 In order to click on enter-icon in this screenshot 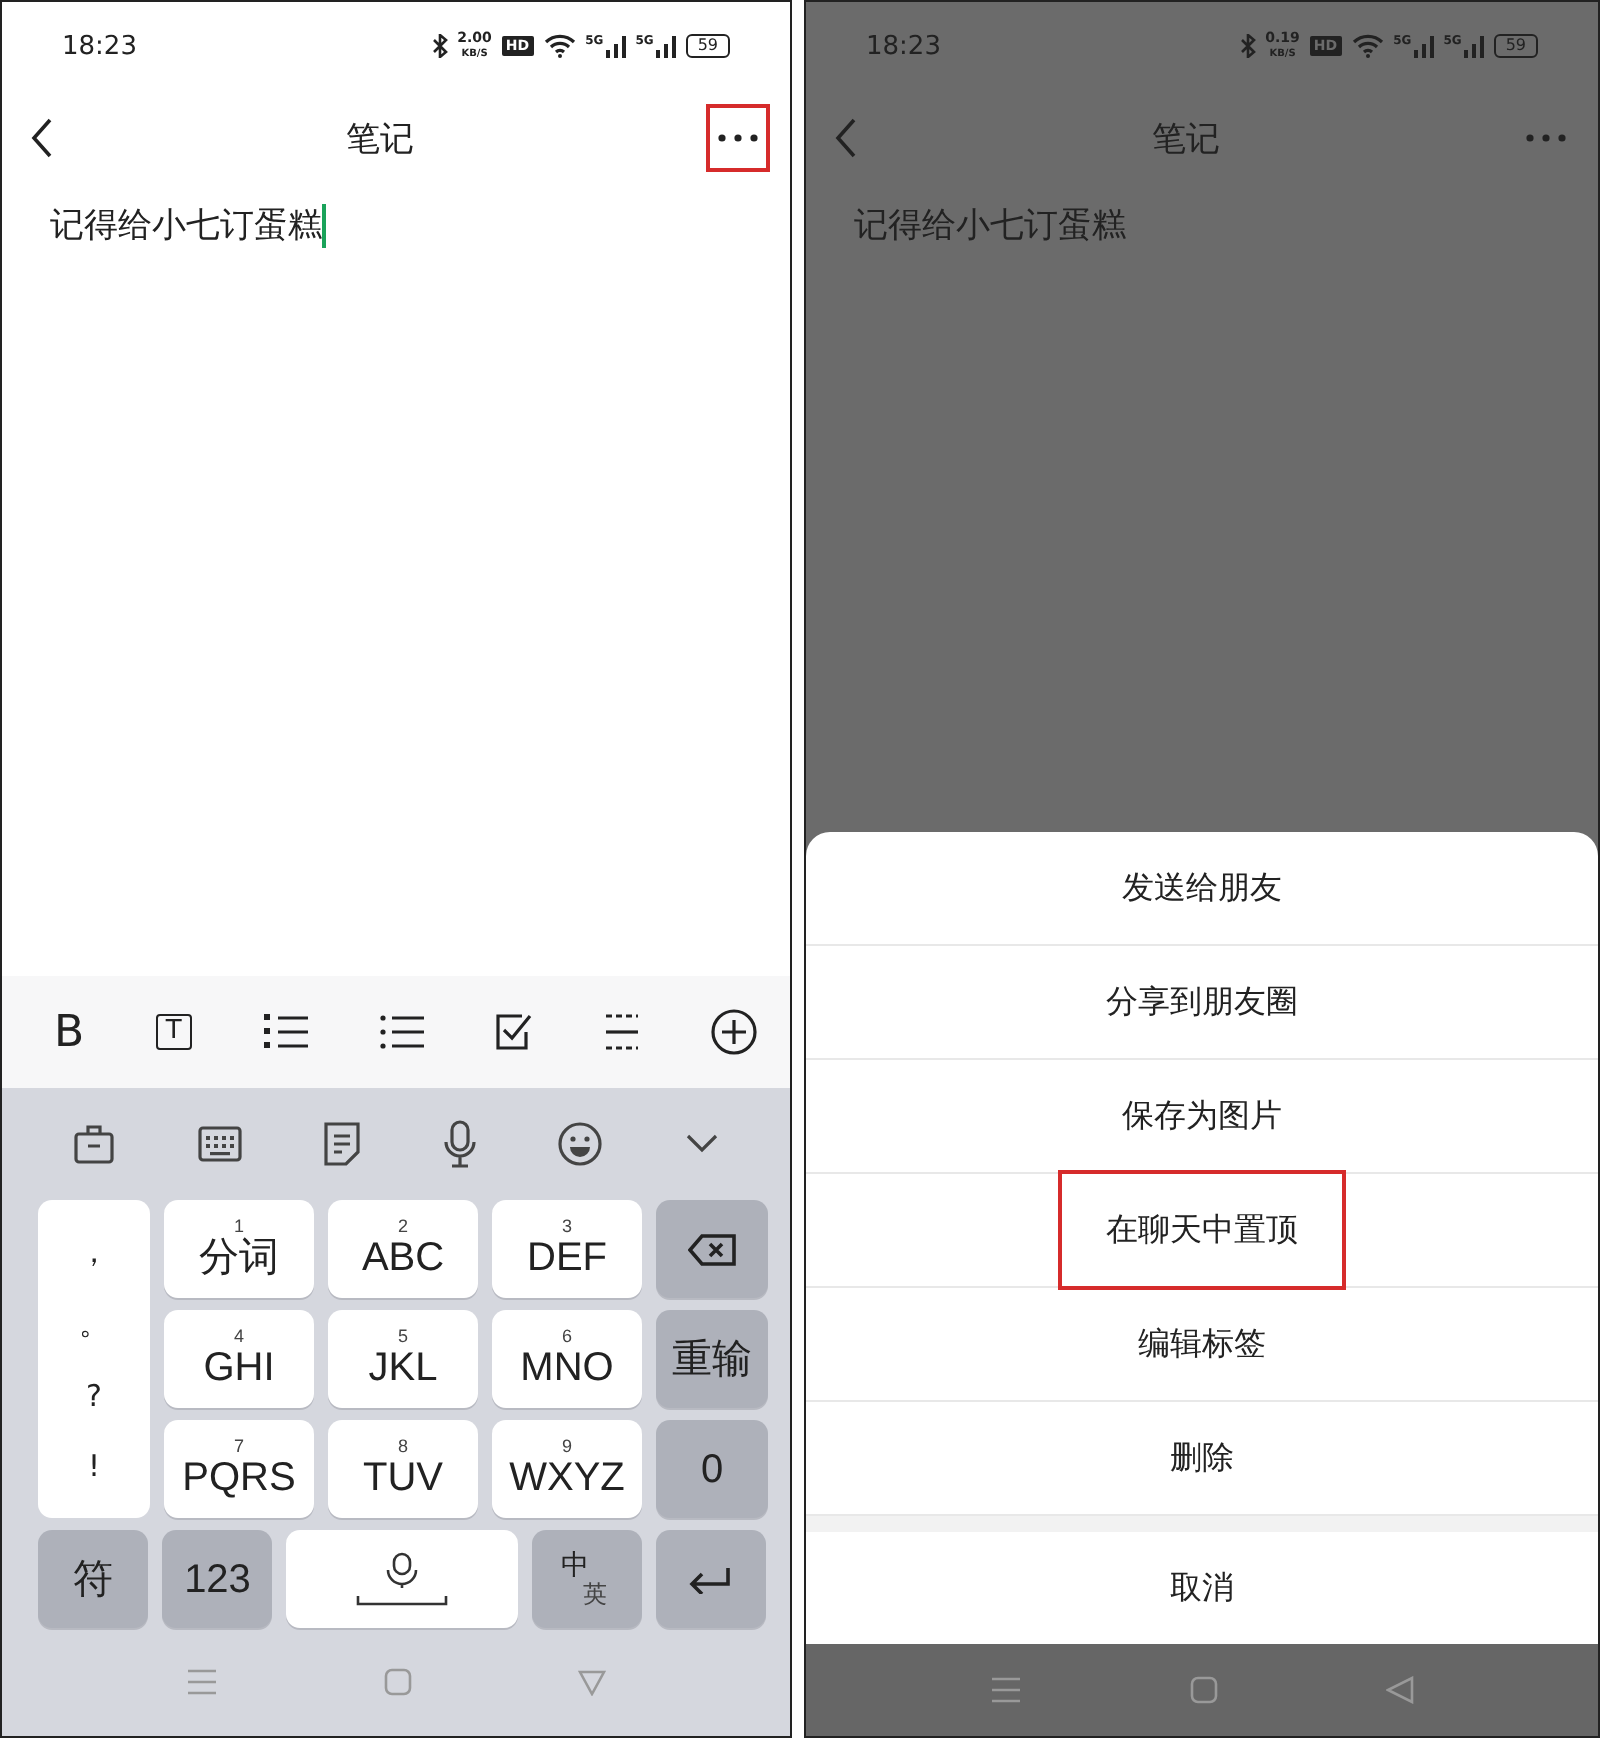, I will do `click(710, 1579)`.